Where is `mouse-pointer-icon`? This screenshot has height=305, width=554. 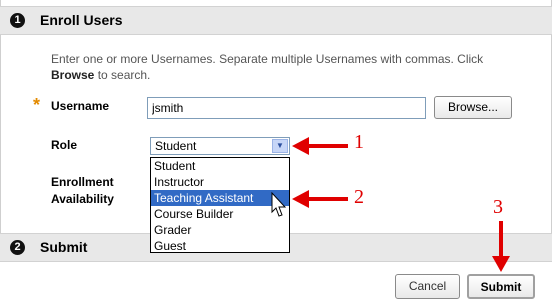 mouse-pointer-icon is located at coordinates (279, 204).